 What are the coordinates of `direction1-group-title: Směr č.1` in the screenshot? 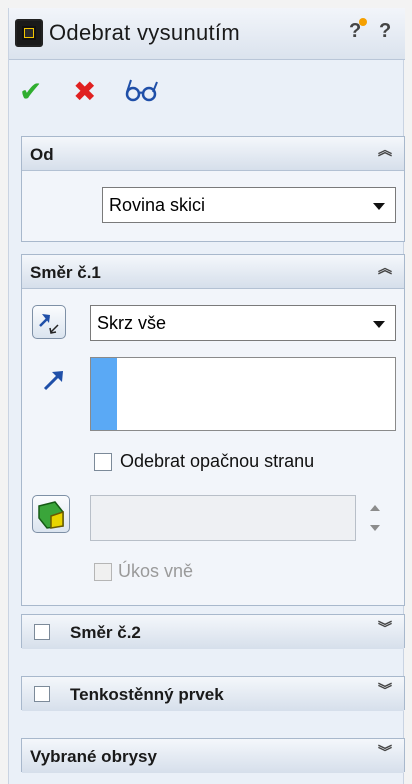 It's located at (65, 272).